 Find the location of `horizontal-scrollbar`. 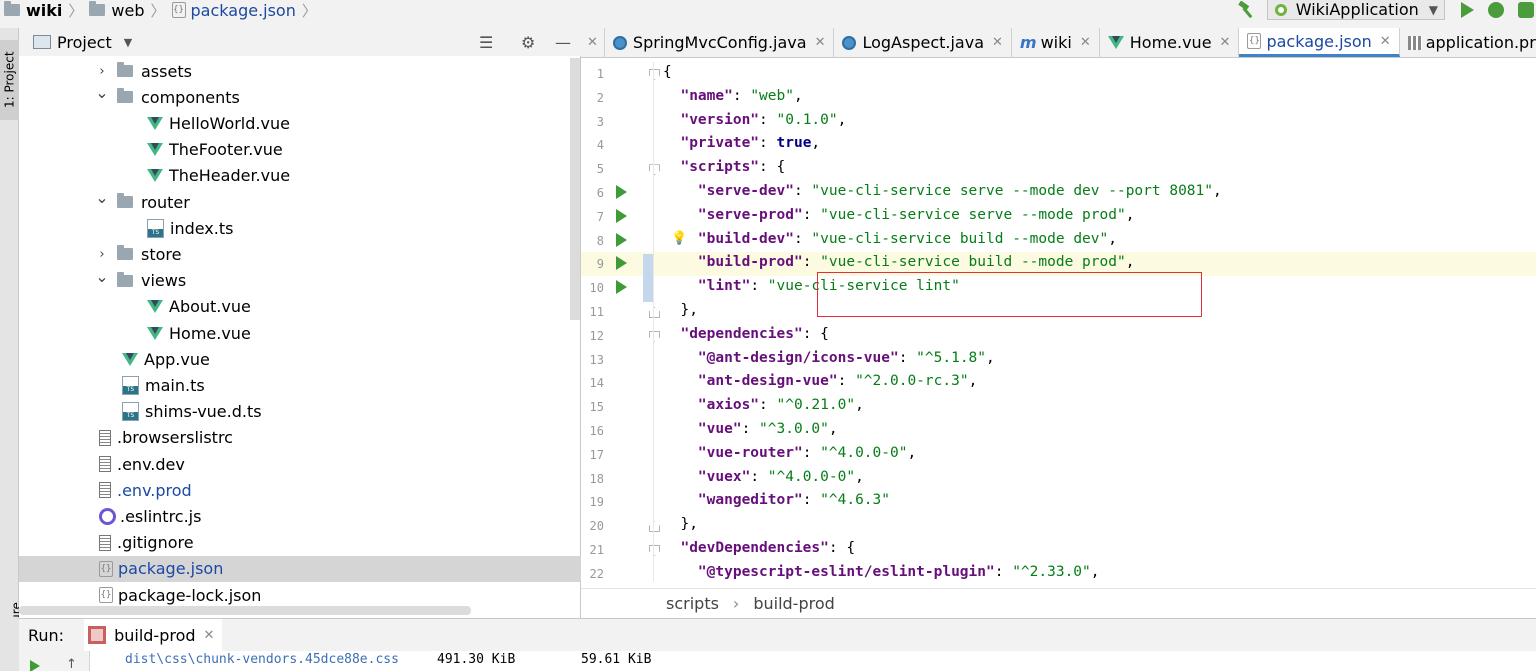

horizontal-scrollbar is located at coordinates (245, 610).